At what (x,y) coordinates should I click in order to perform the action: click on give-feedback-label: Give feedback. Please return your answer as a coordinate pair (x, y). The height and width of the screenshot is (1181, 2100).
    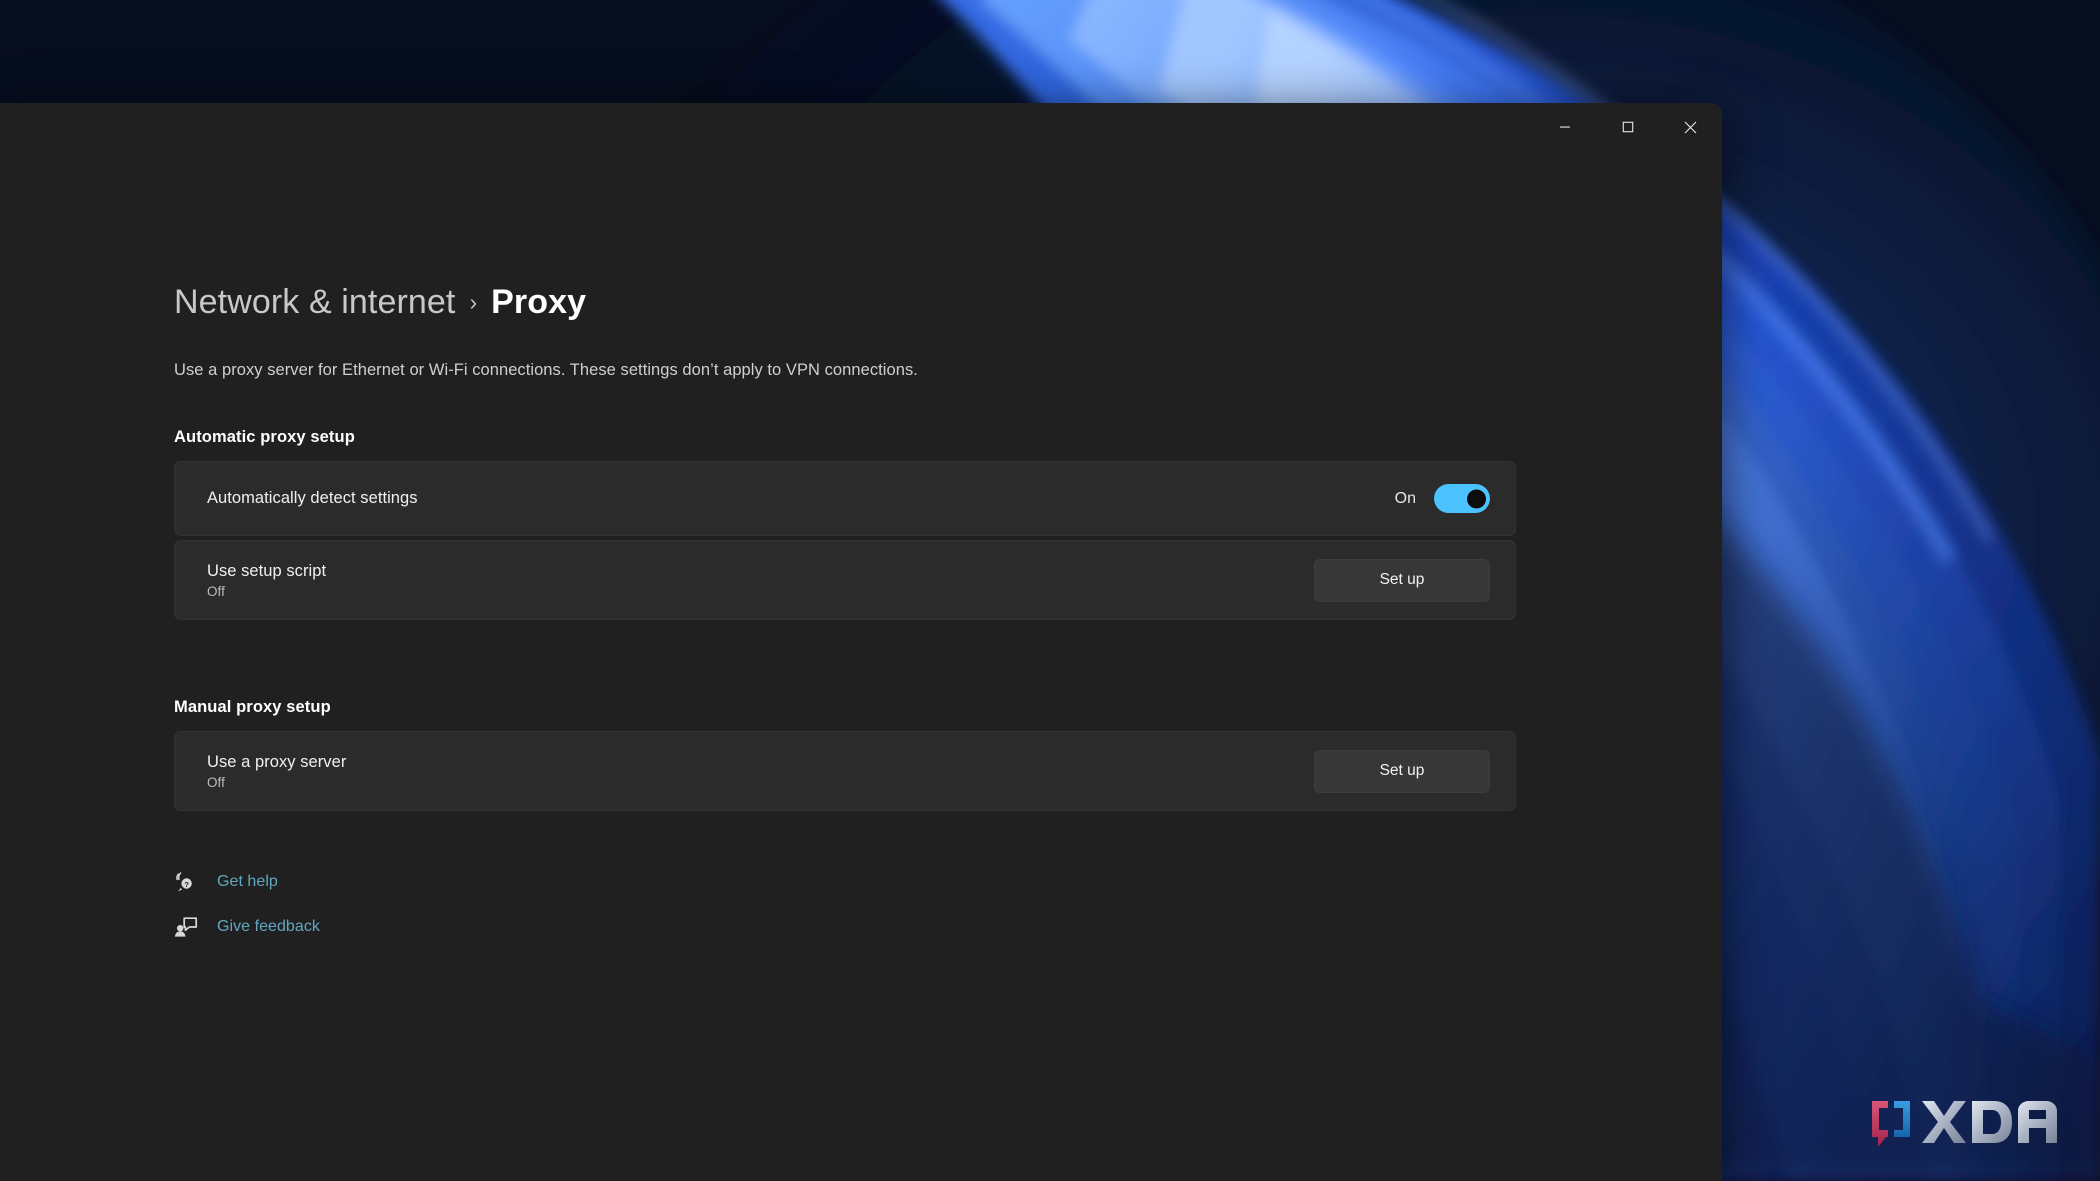
    Looking at the image, I should click on (268, 926).